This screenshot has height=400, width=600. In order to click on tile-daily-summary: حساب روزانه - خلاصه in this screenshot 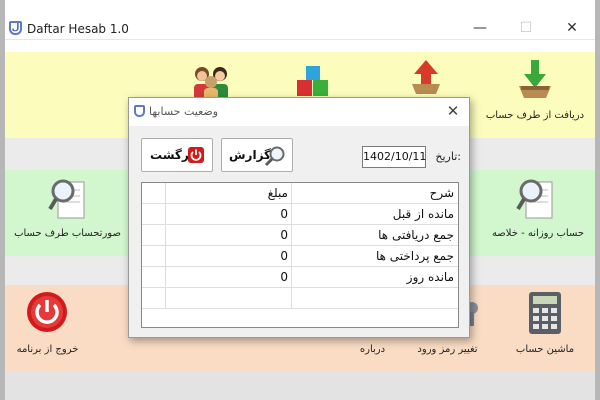, I will do `click(538, 210)`.